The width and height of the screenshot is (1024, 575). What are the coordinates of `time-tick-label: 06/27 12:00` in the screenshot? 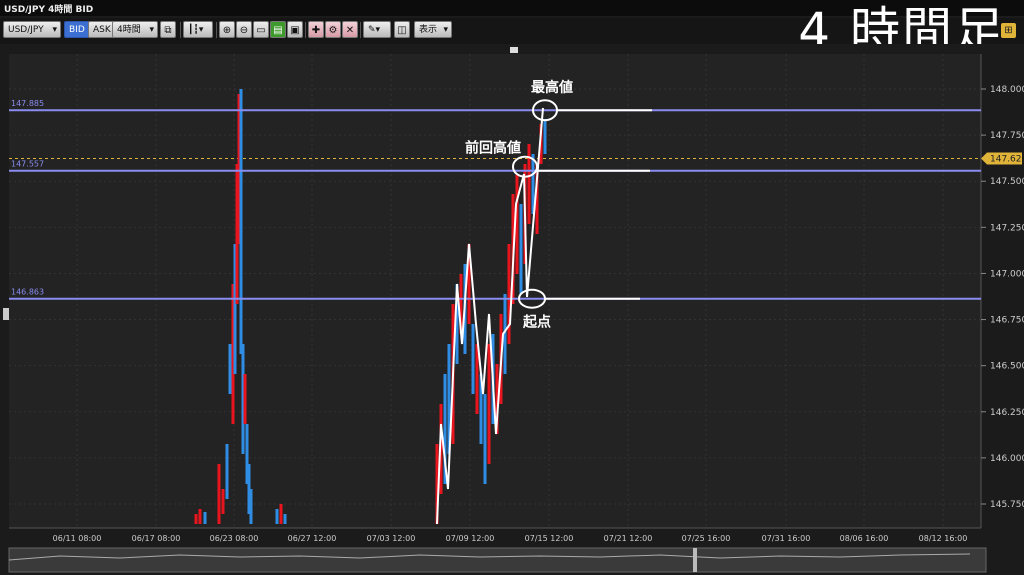 It's located at (312, 538).